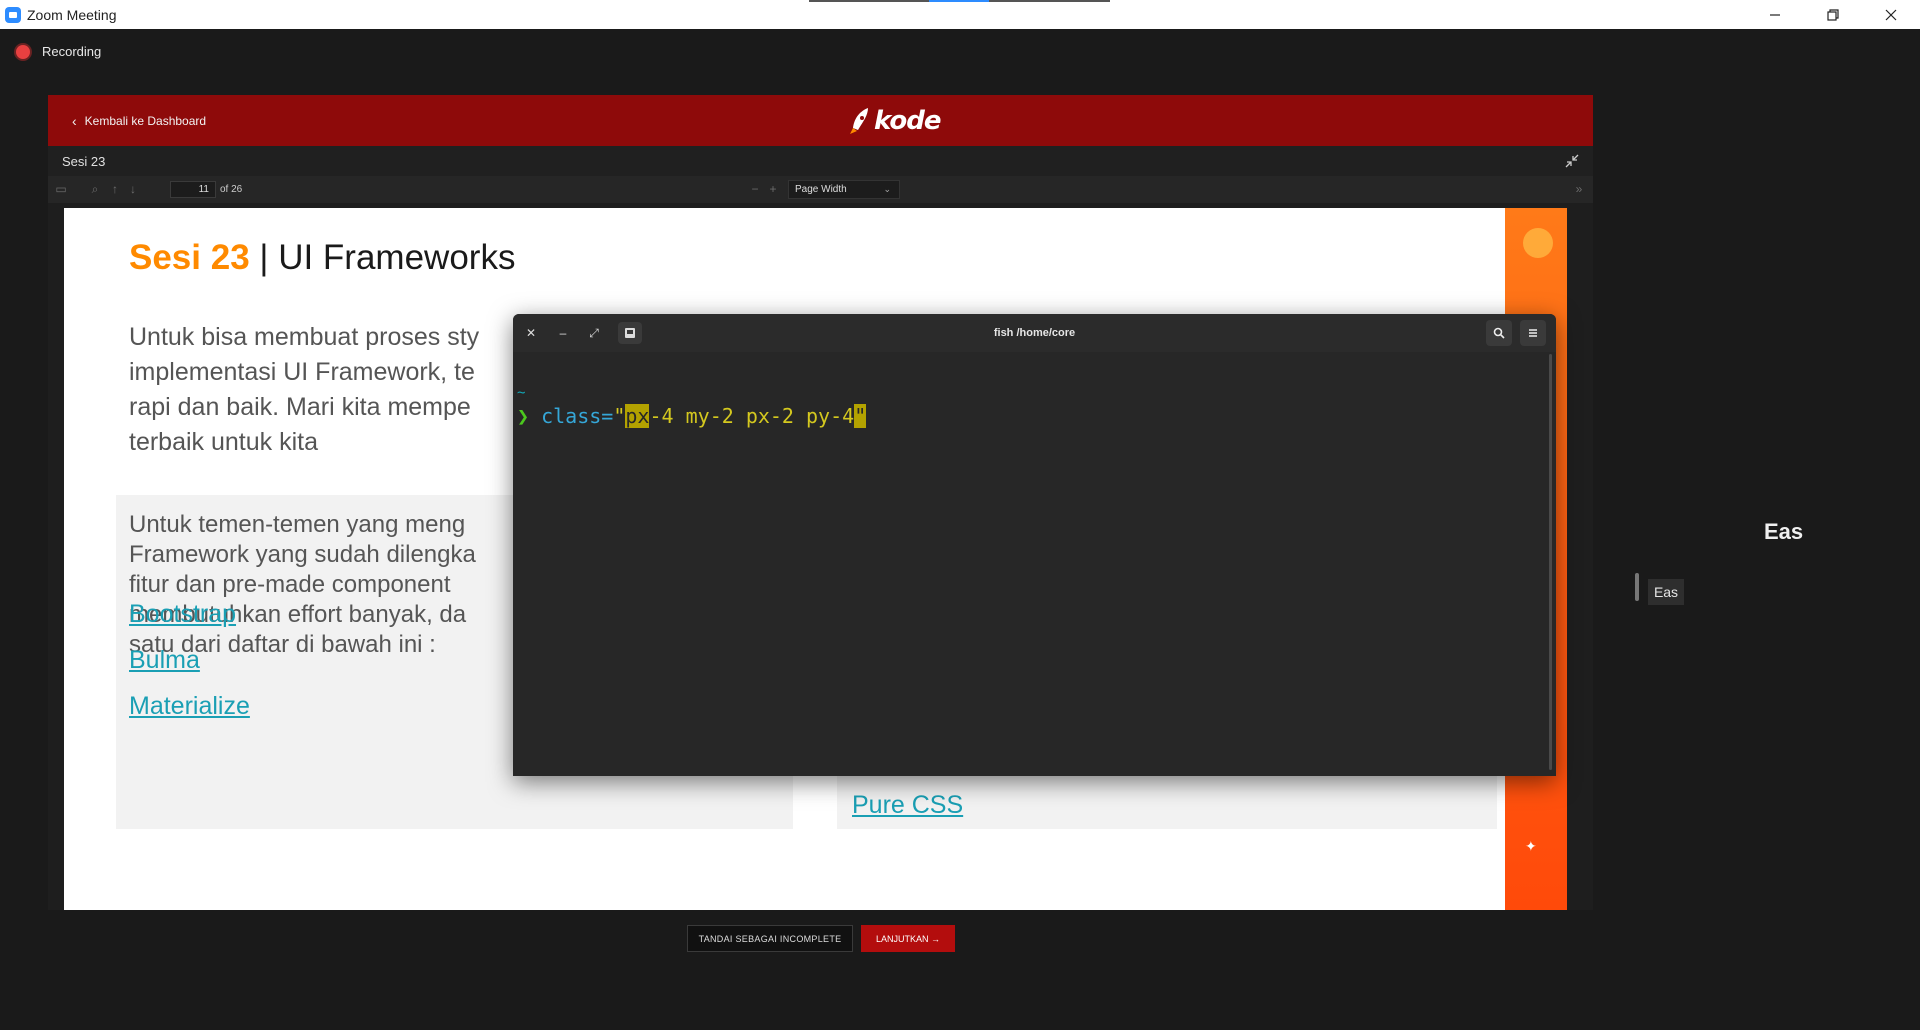 The image size is (1920, 1030). I want to click on terminal-close-icon: ✕, so click(531, 333).